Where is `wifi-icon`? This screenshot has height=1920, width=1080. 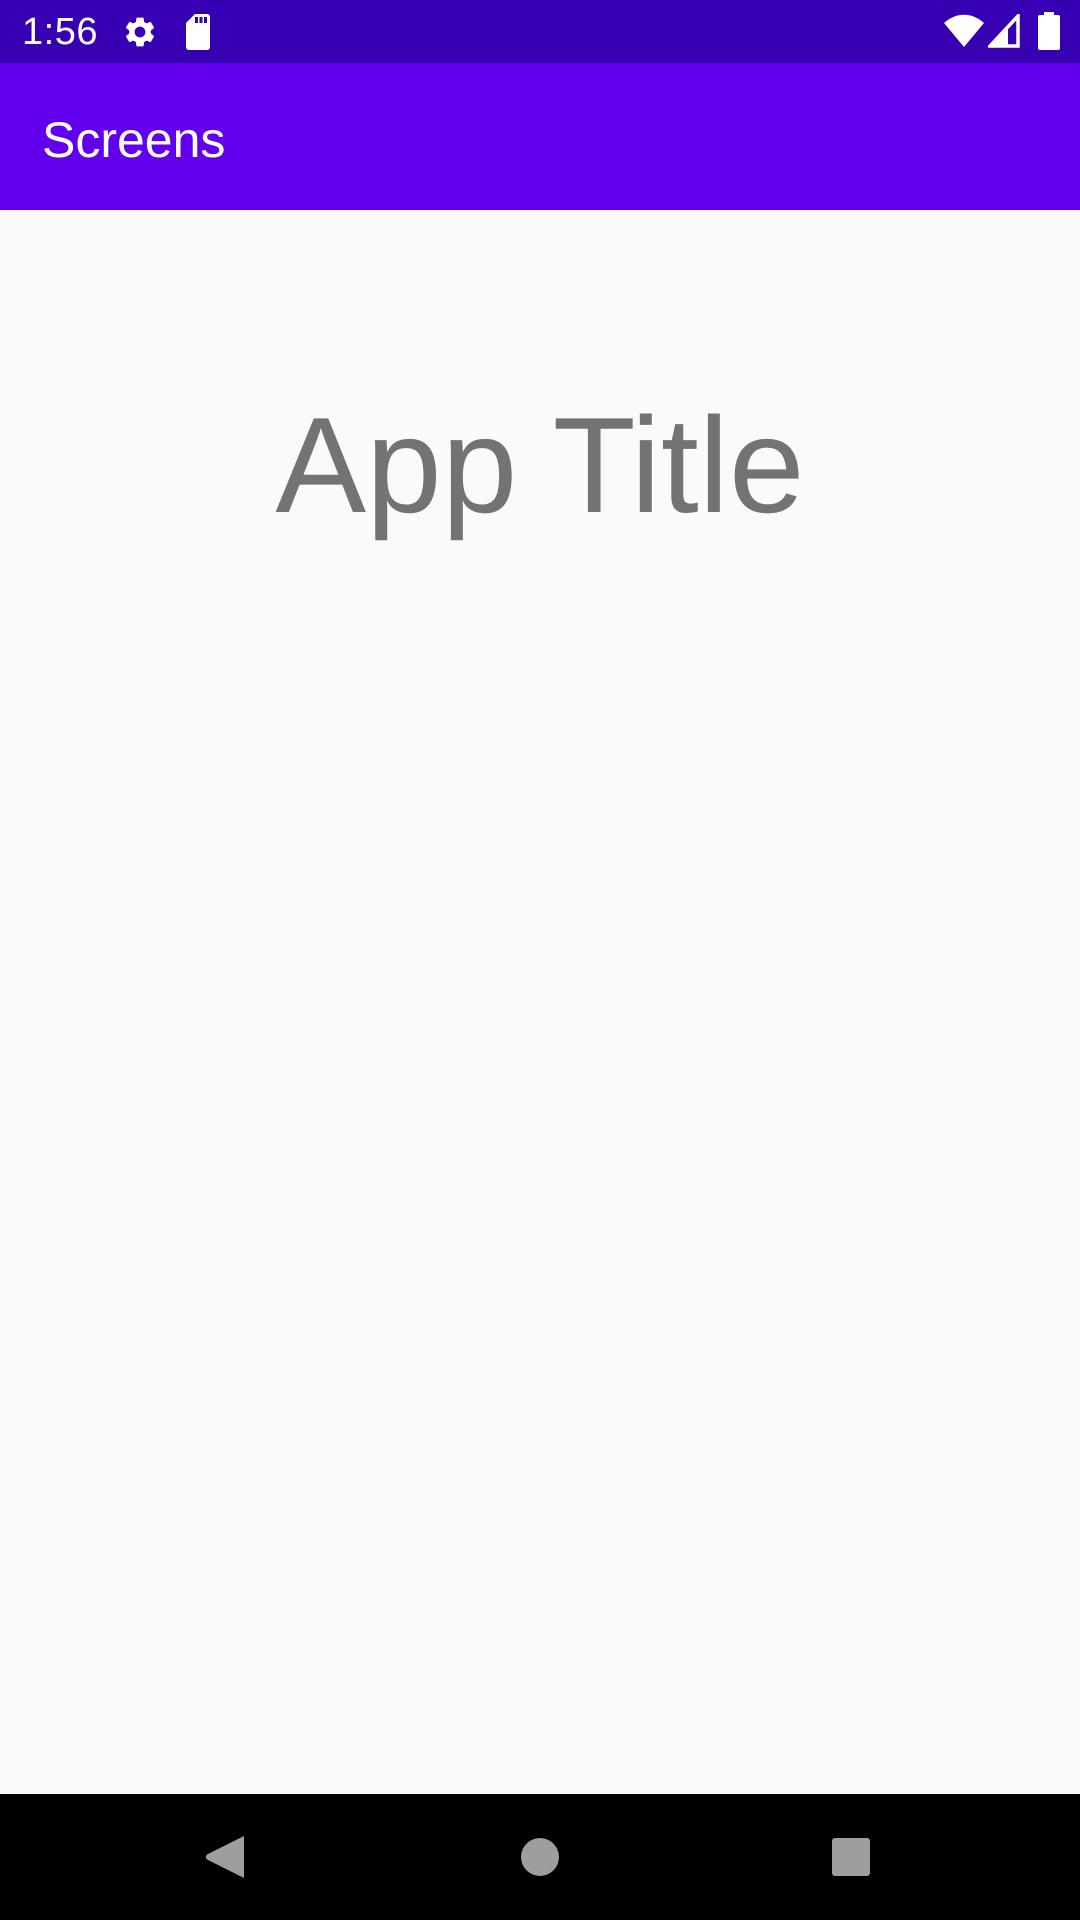
wifi-icon is located at coordinates (964, 33).